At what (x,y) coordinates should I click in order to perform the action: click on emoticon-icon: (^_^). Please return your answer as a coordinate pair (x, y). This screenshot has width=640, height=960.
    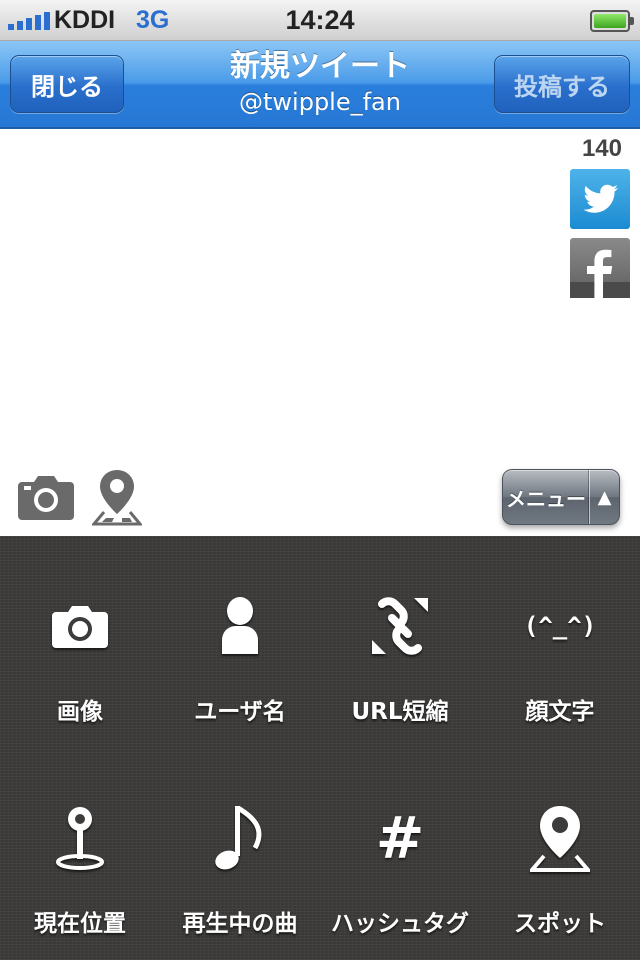
    Looking at the image, I should click on (560, 626).